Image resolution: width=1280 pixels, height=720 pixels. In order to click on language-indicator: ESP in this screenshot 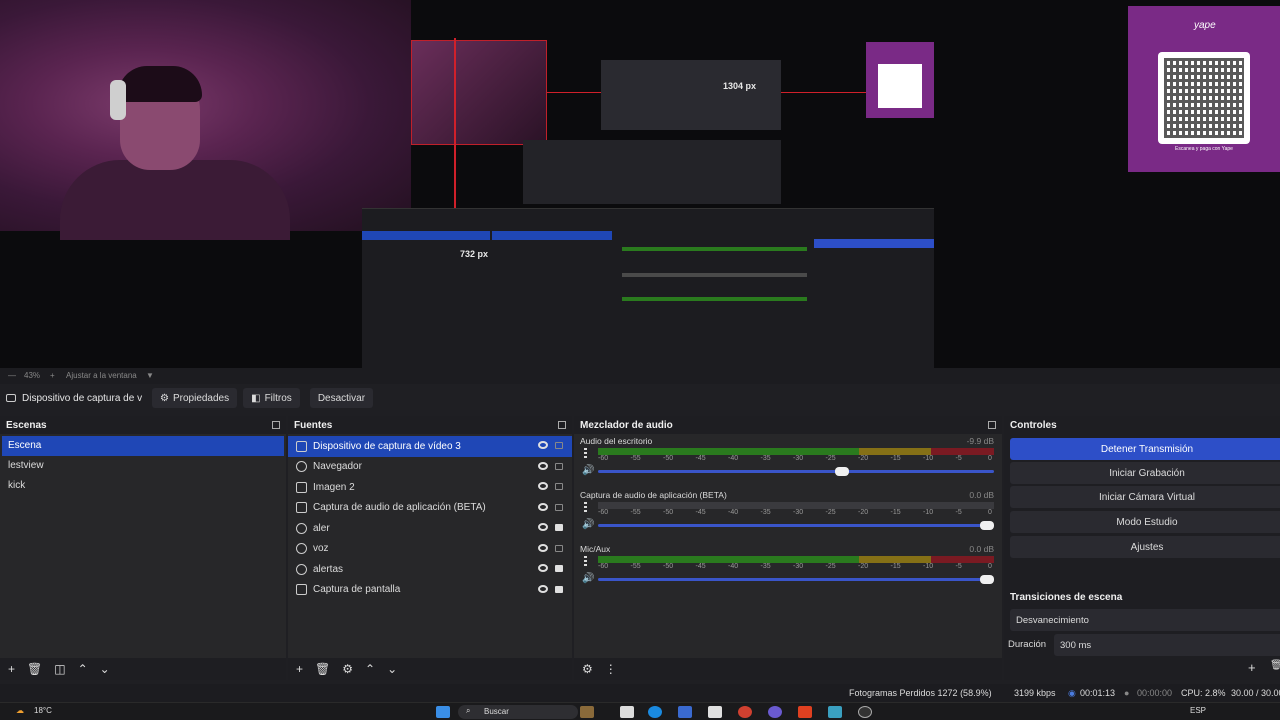, I will do `click(1198, 712)`.